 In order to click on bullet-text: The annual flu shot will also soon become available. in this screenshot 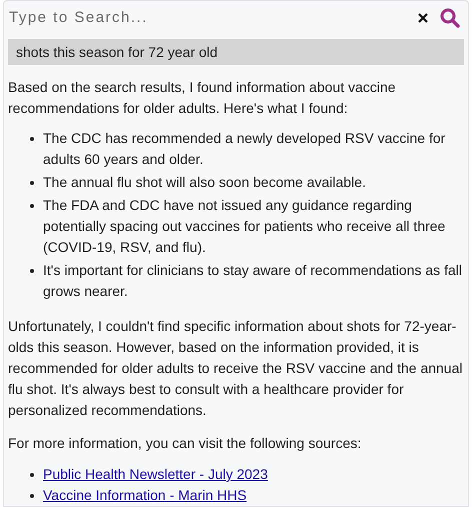, I will do `click(204, 182)`.